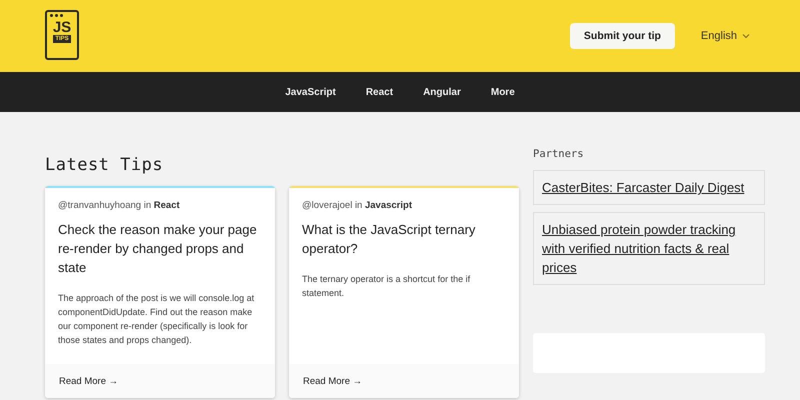  What do you see at coordinates (310, 92) in the screenshot?
I see `nav-link: JavaScript` at bounding box center [310, 92].